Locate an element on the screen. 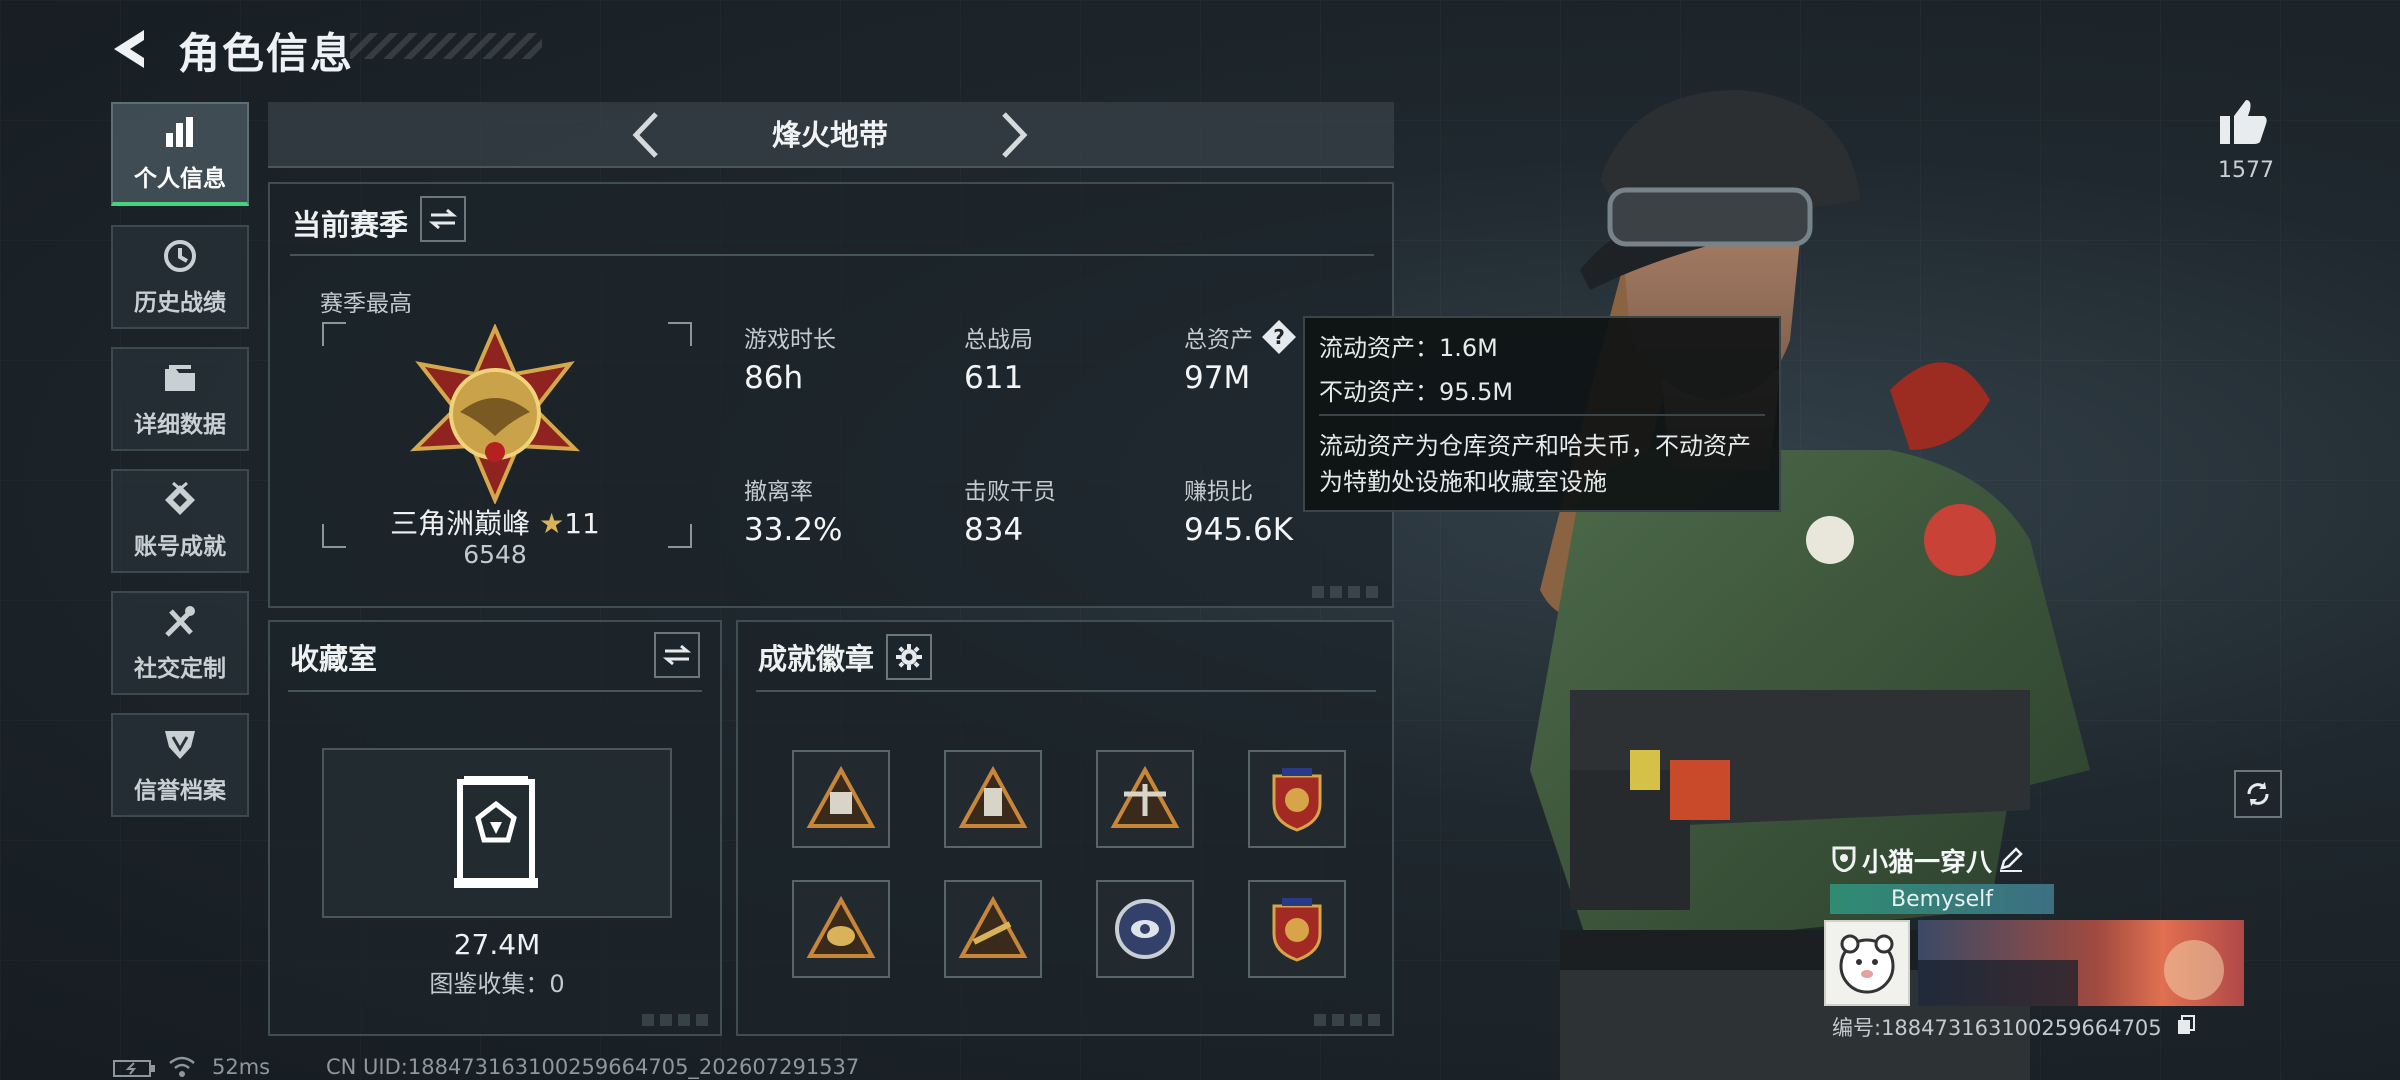  gear-icon is located at coordinates (909, 657).